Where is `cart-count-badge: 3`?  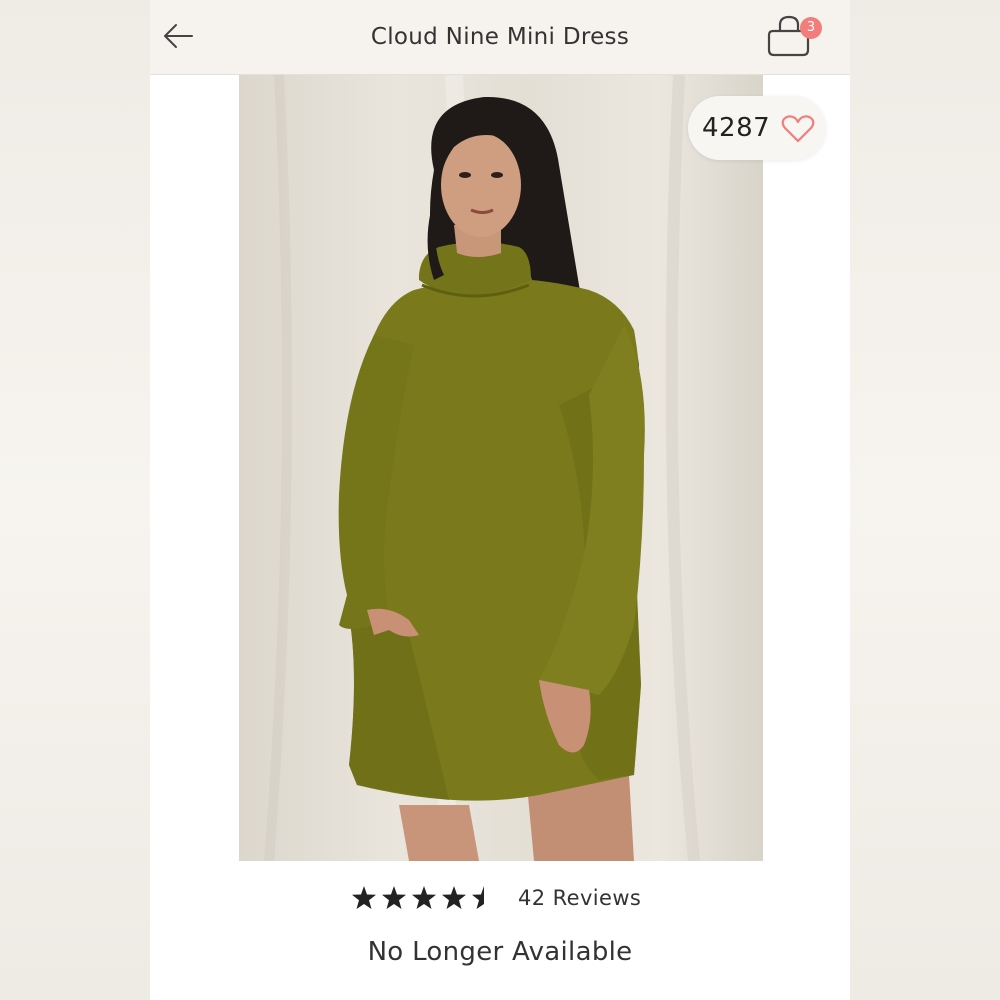
cart-count-badge: 3 is located at coordinates (811, 28).